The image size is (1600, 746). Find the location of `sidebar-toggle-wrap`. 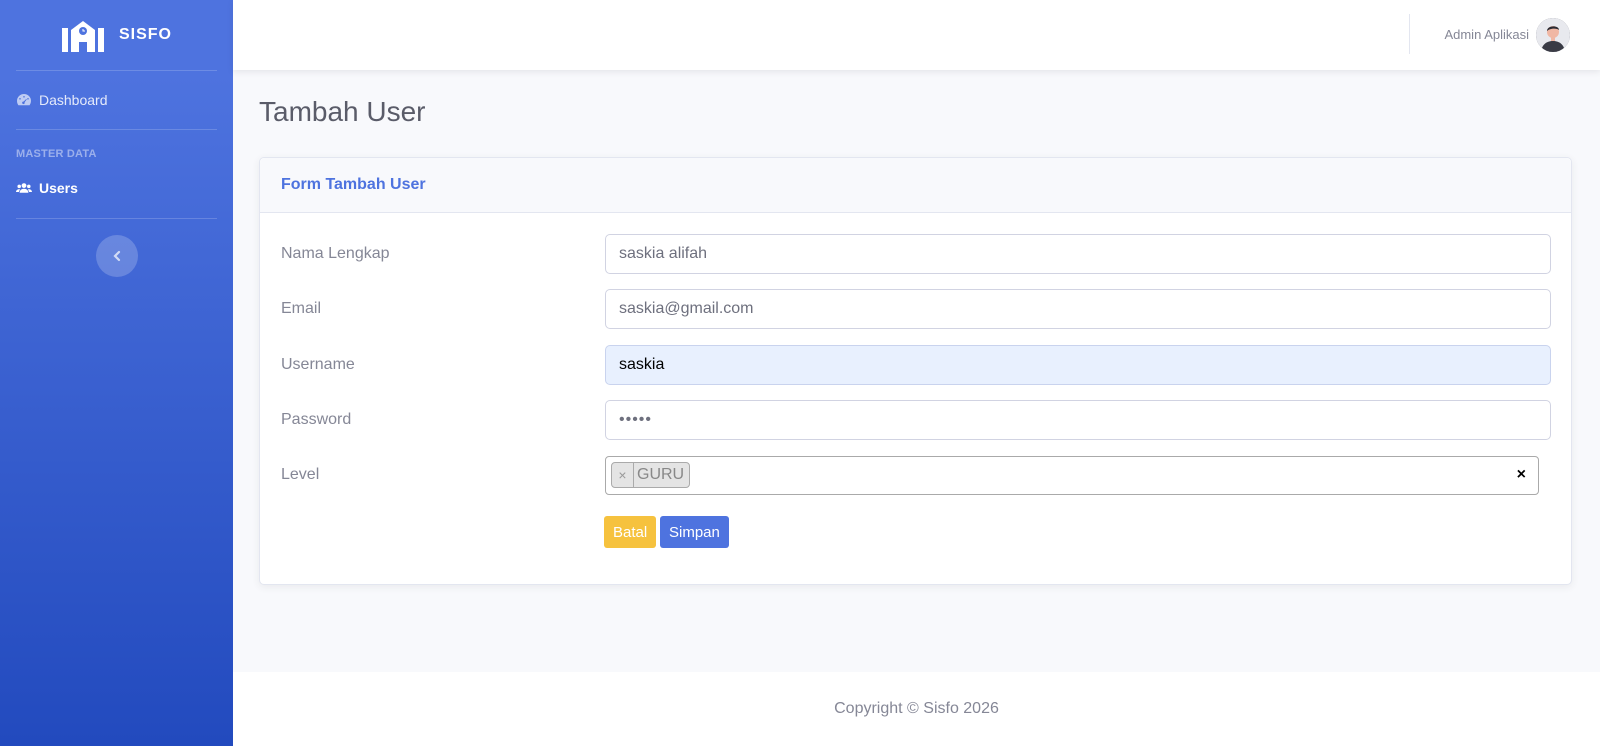

sidebar-toggle-wrap is located at coordinates (116, 248).